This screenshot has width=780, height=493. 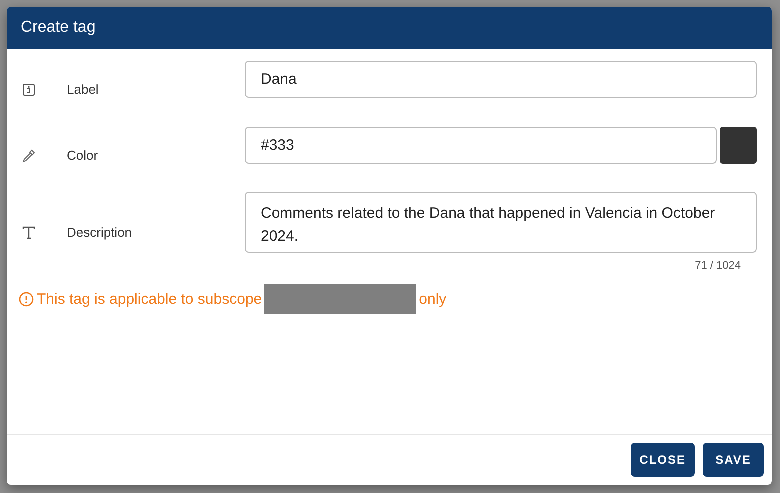 What do you see at coordinates (481, 145) in the screenshot?
I see `color-field: #333` at bounding box center [481, 145].